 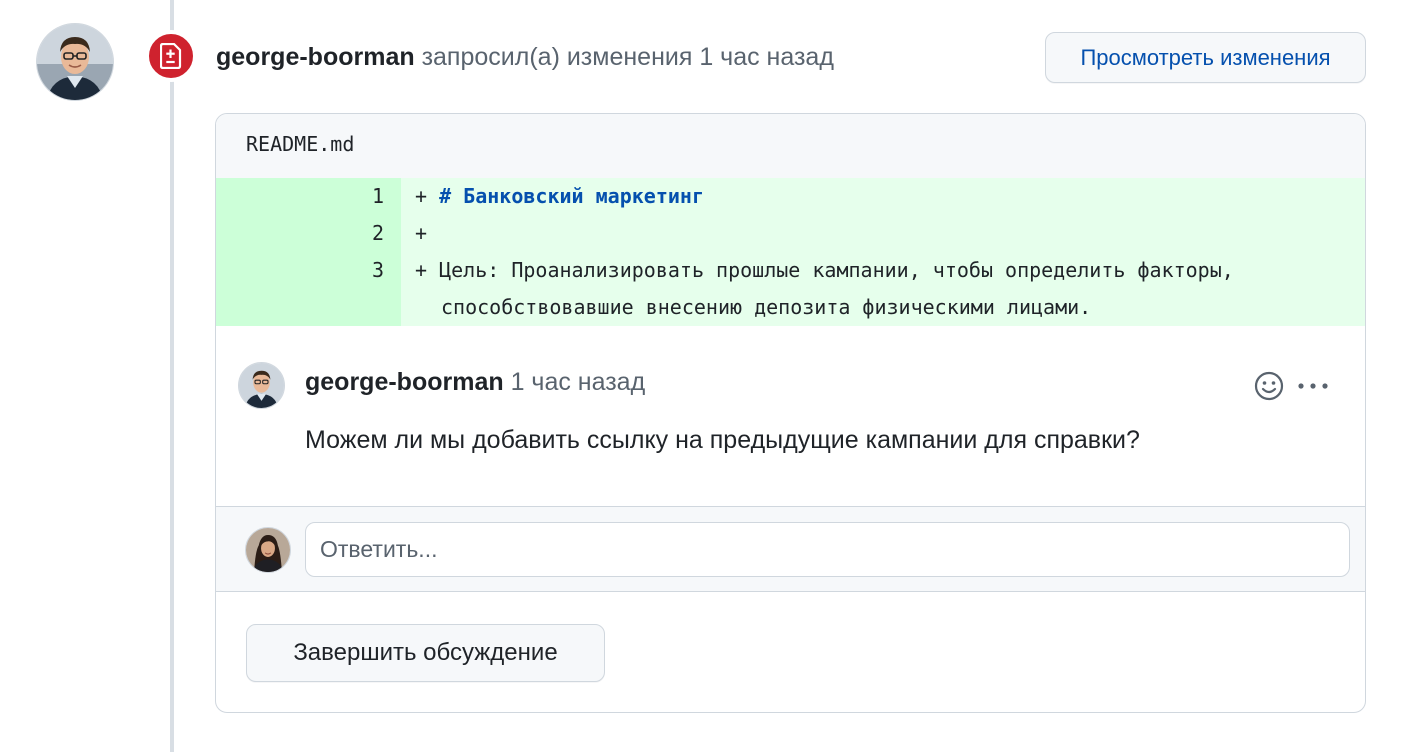 I want to click on comment-author-link: george-boorman, so click(x=404, y=382).